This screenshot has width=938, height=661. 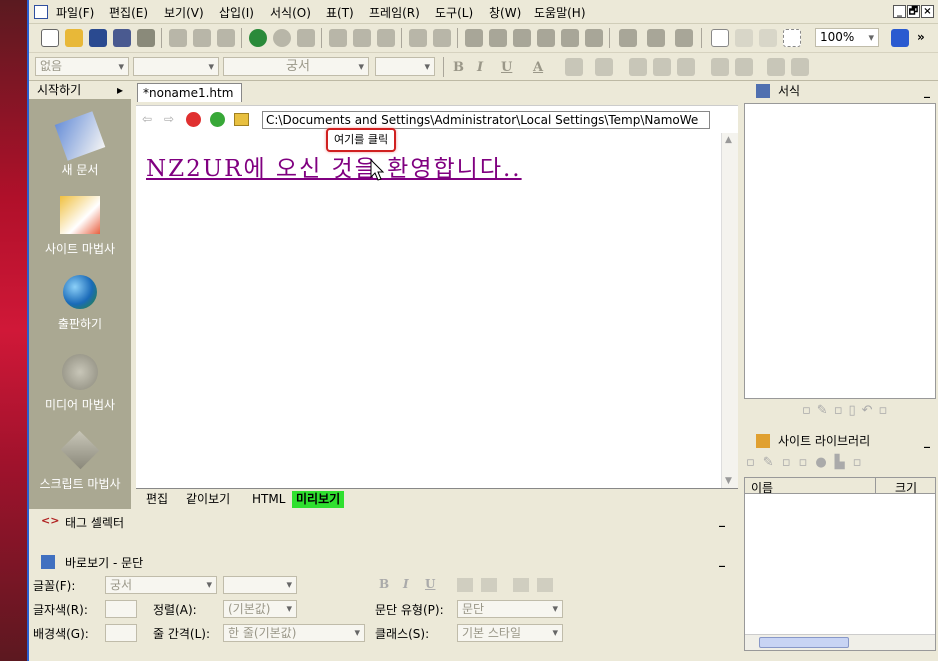 I want to click on print-preview-icon, so click(x=202, y=38).